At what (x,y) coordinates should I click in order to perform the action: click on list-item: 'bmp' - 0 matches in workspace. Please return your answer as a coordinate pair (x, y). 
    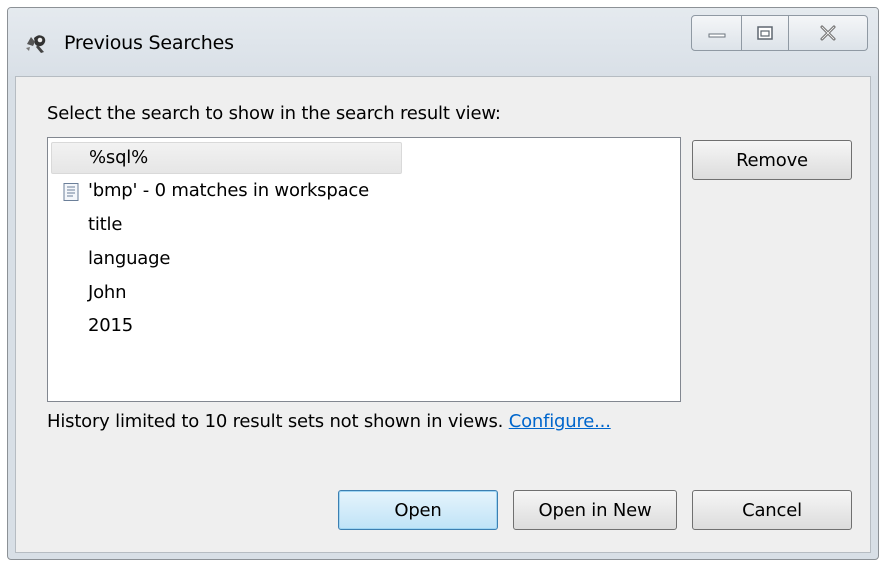
    Looking at the image, I should click on (223, 191).